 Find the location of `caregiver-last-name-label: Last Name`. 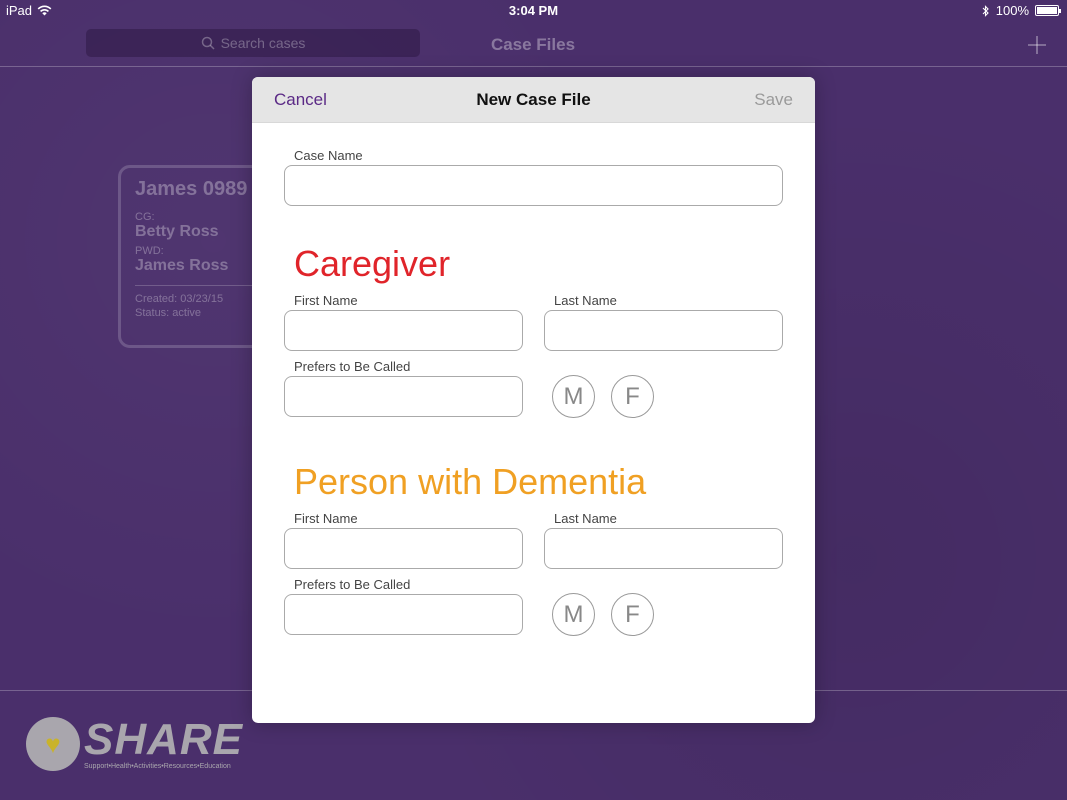

caregiver-last-name-label: Last Name is located at coordinates (585, 300).